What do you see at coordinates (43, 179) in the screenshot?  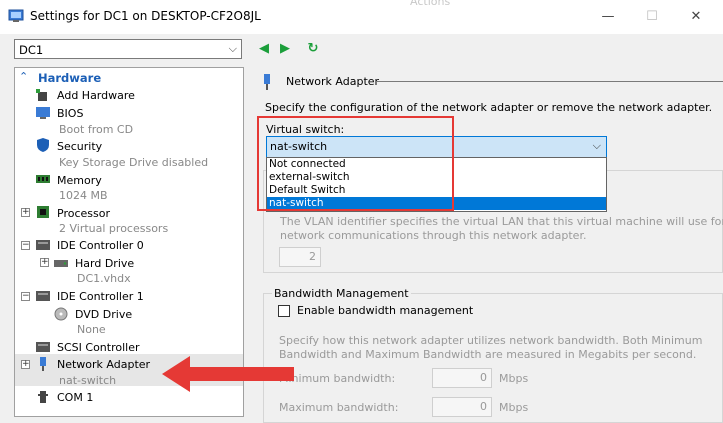 I see `memory-icon` at bounding box center [43, 179].